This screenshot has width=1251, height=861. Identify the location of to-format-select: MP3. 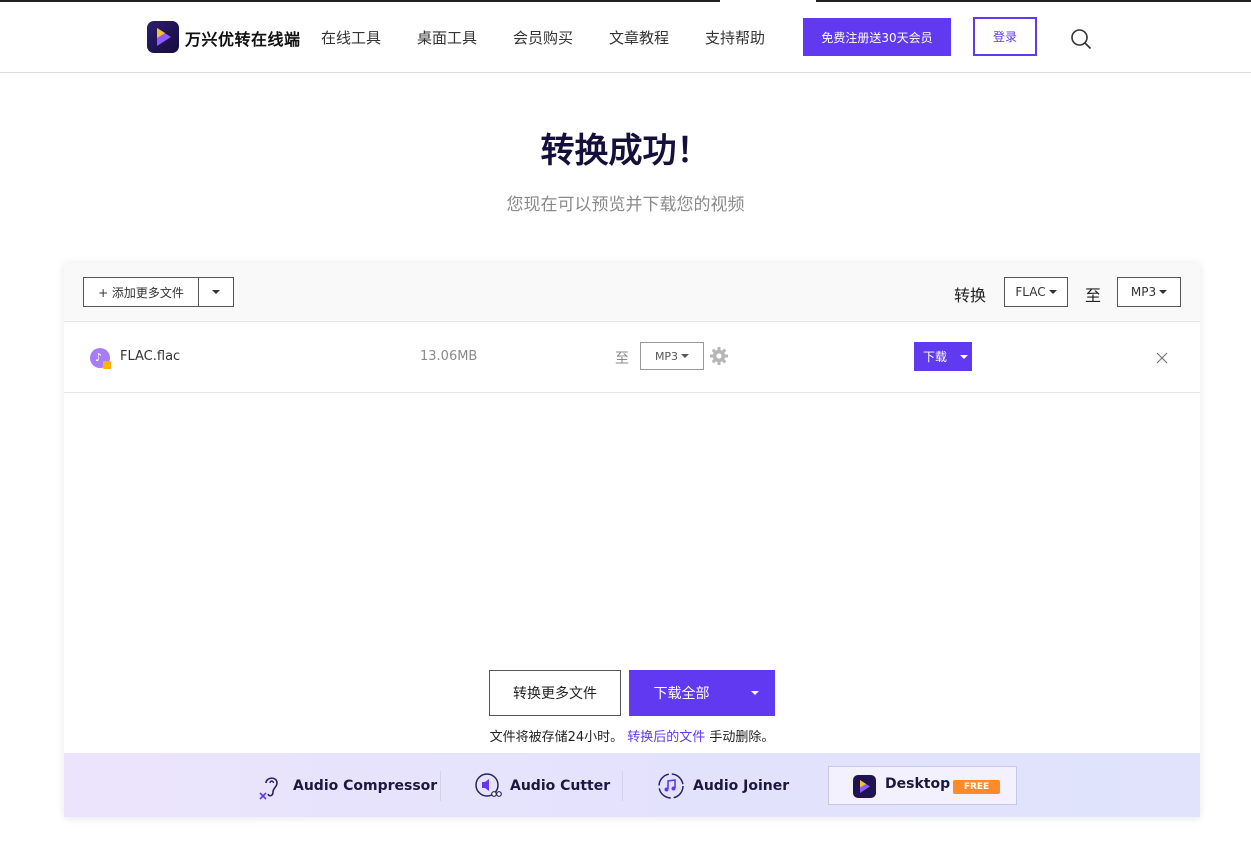
(1149, 292).